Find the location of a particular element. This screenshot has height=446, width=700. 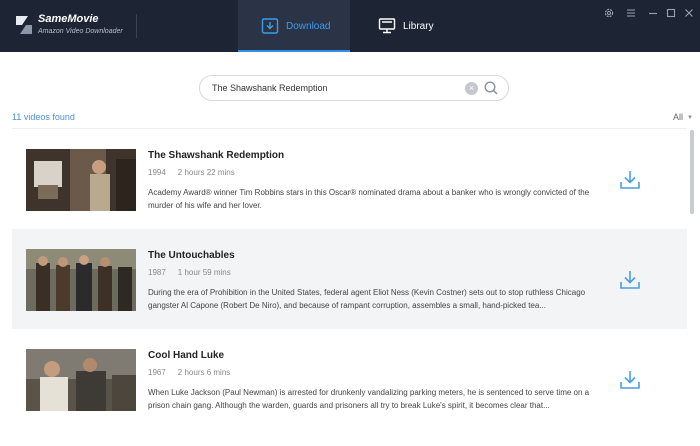

chevron-down-icon: ▼ is located at coordinates (690, 118).